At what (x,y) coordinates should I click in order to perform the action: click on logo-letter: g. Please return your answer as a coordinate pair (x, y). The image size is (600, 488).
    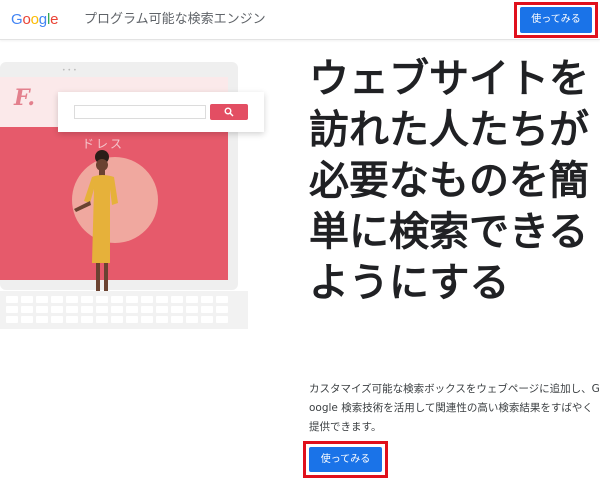
    Looking at the image, I should click on (42, 19).